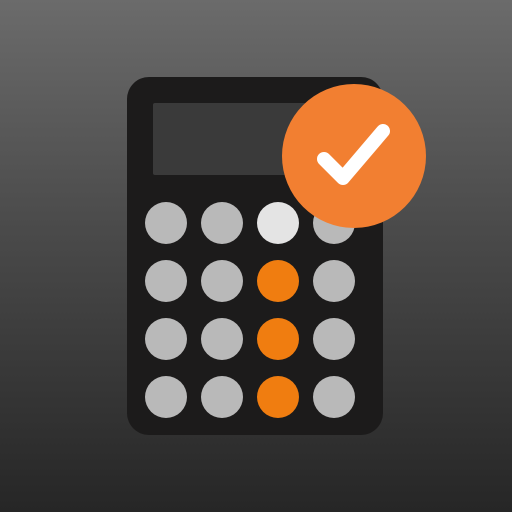 The width and height of the screenshot is (512, 512). I want to click on check-badge, so click(354, 156).